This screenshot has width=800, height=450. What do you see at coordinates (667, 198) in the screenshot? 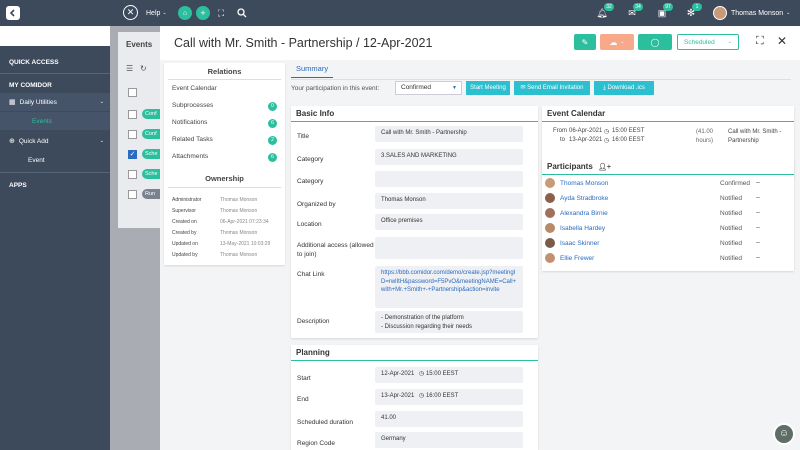
I see `participant-row: Ayda Stradbroke Notified –` at bounding box center [667, 198].